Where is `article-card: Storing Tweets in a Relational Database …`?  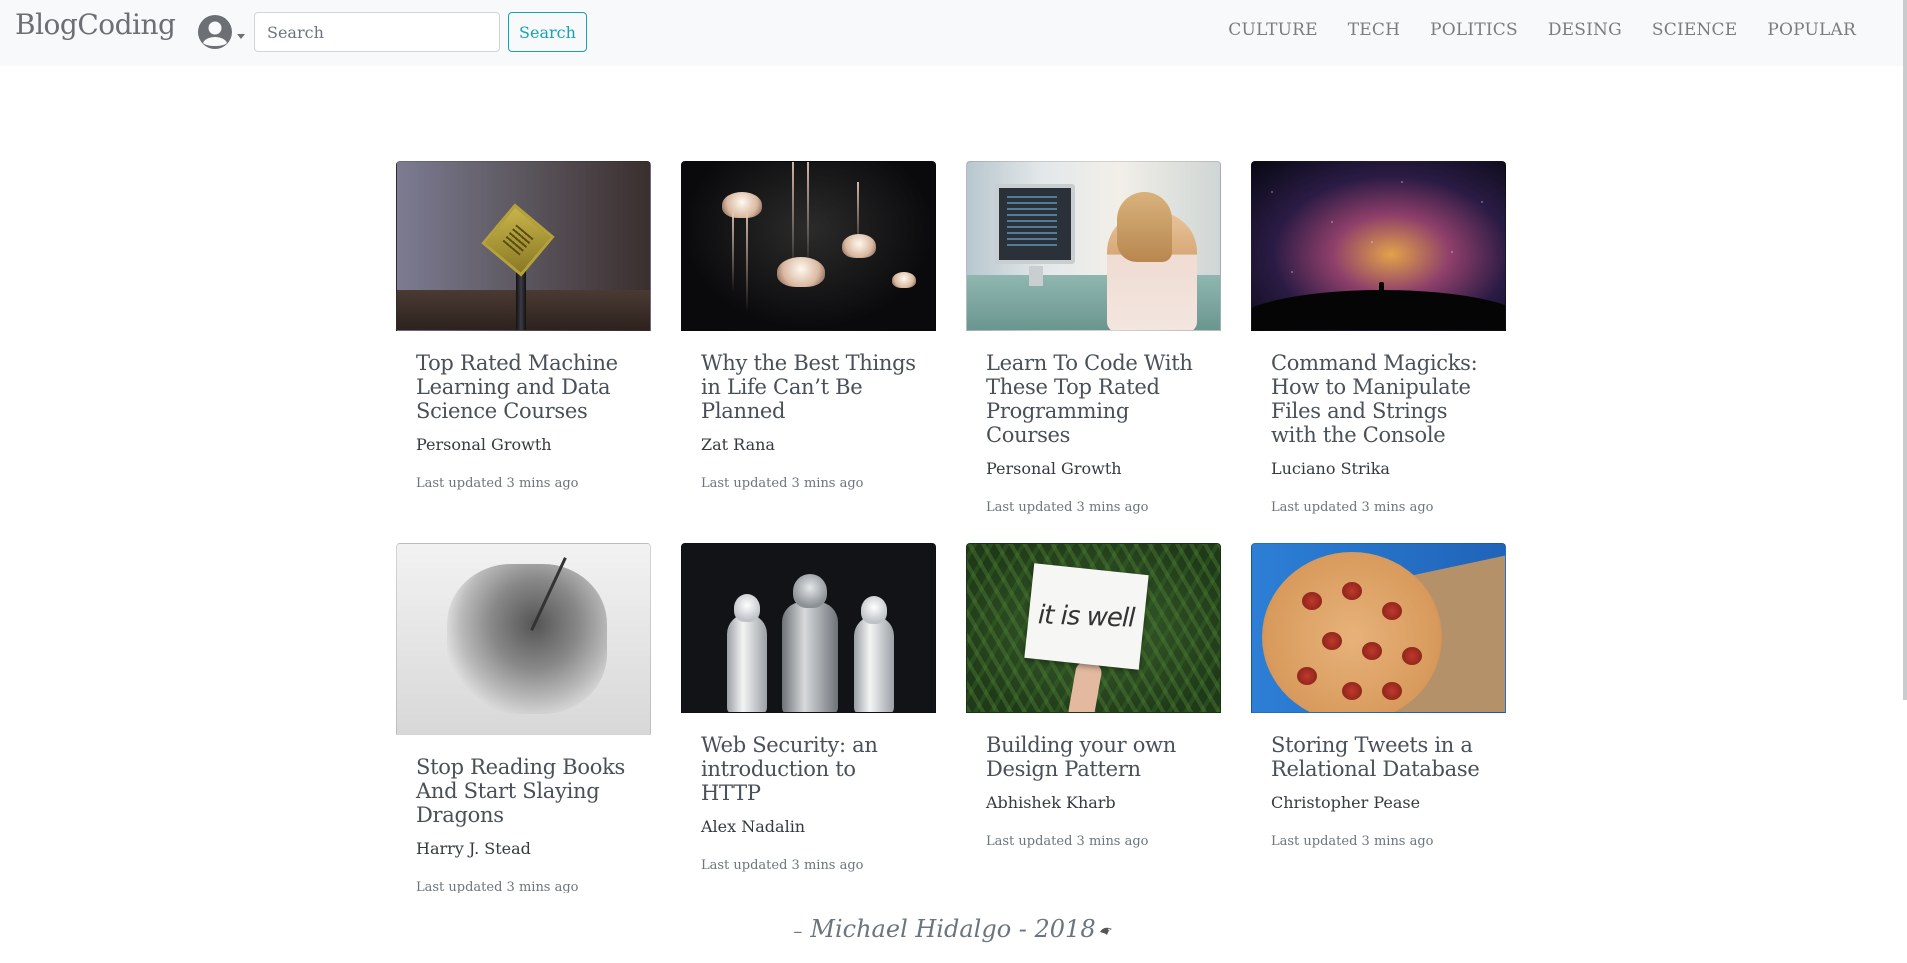
article-card: Storing Tweets in a Relational Database … is located at coordinates (1378, 718).